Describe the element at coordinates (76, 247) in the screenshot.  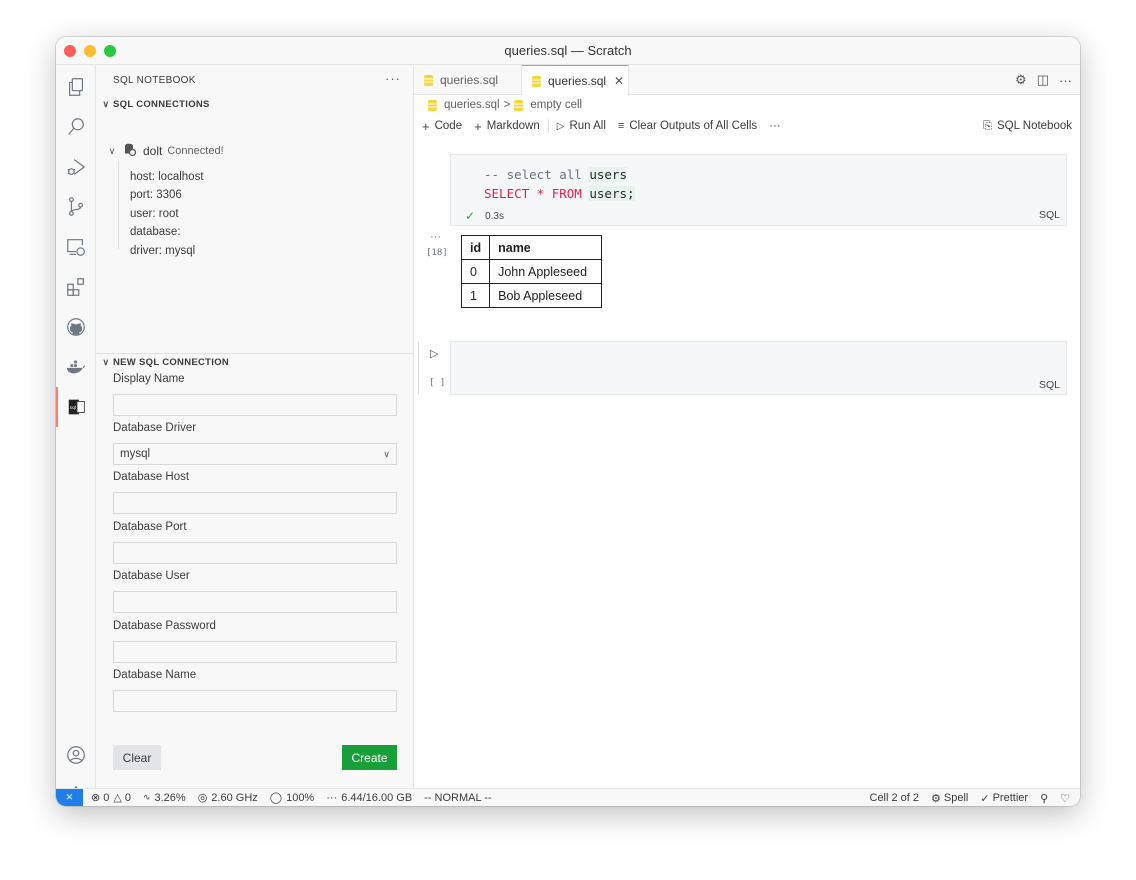
I see `remote-explorer-icon` at that location.